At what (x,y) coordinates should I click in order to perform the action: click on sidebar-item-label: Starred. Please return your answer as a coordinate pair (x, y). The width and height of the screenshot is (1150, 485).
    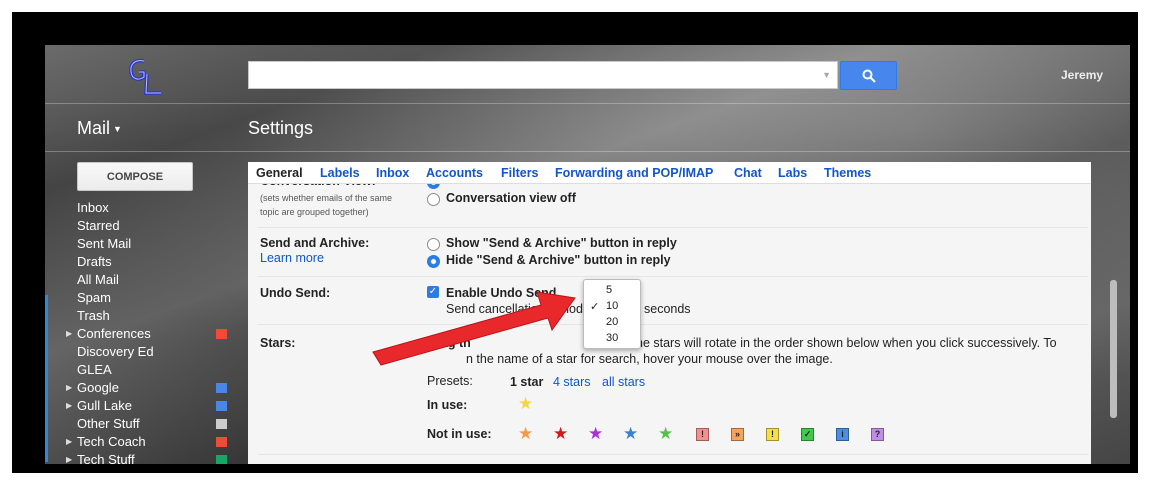
    Looking at the image, I should click on (98, 225).